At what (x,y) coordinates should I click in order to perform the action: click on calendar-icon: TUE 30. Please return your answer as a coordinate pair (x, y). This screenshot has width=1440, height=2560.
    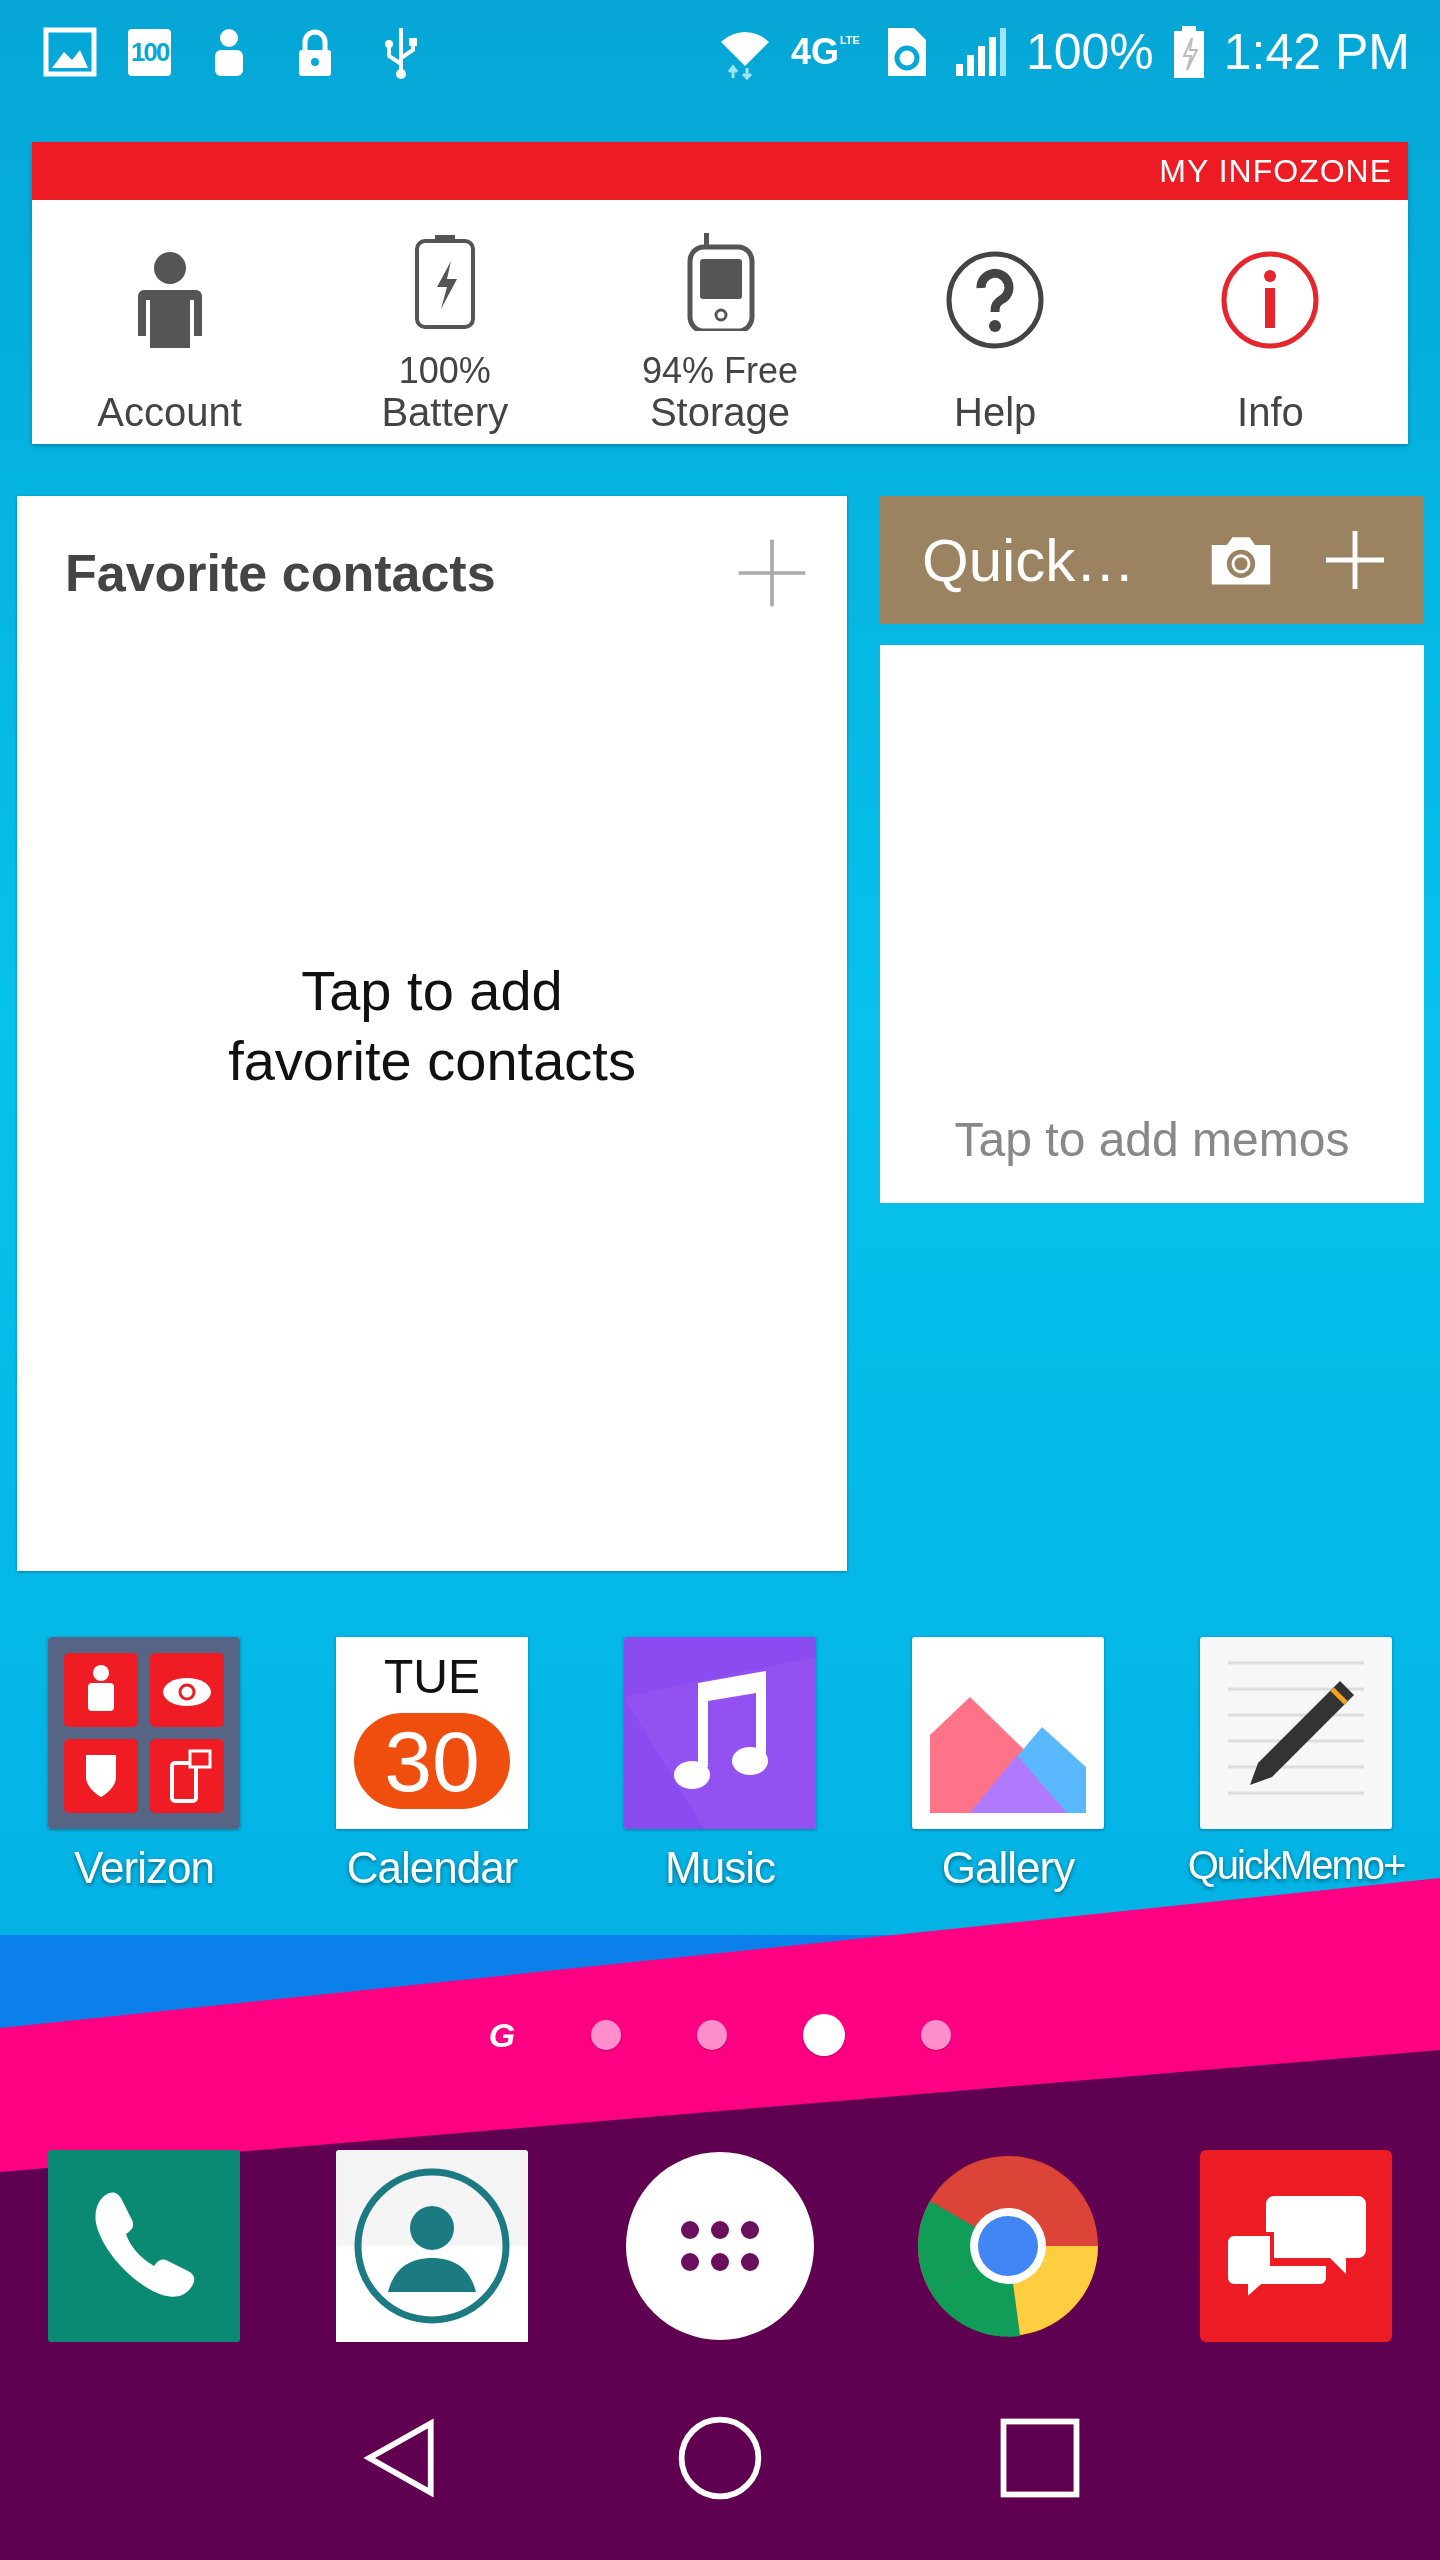
    Looking at the image, I should click on (432, 1733).